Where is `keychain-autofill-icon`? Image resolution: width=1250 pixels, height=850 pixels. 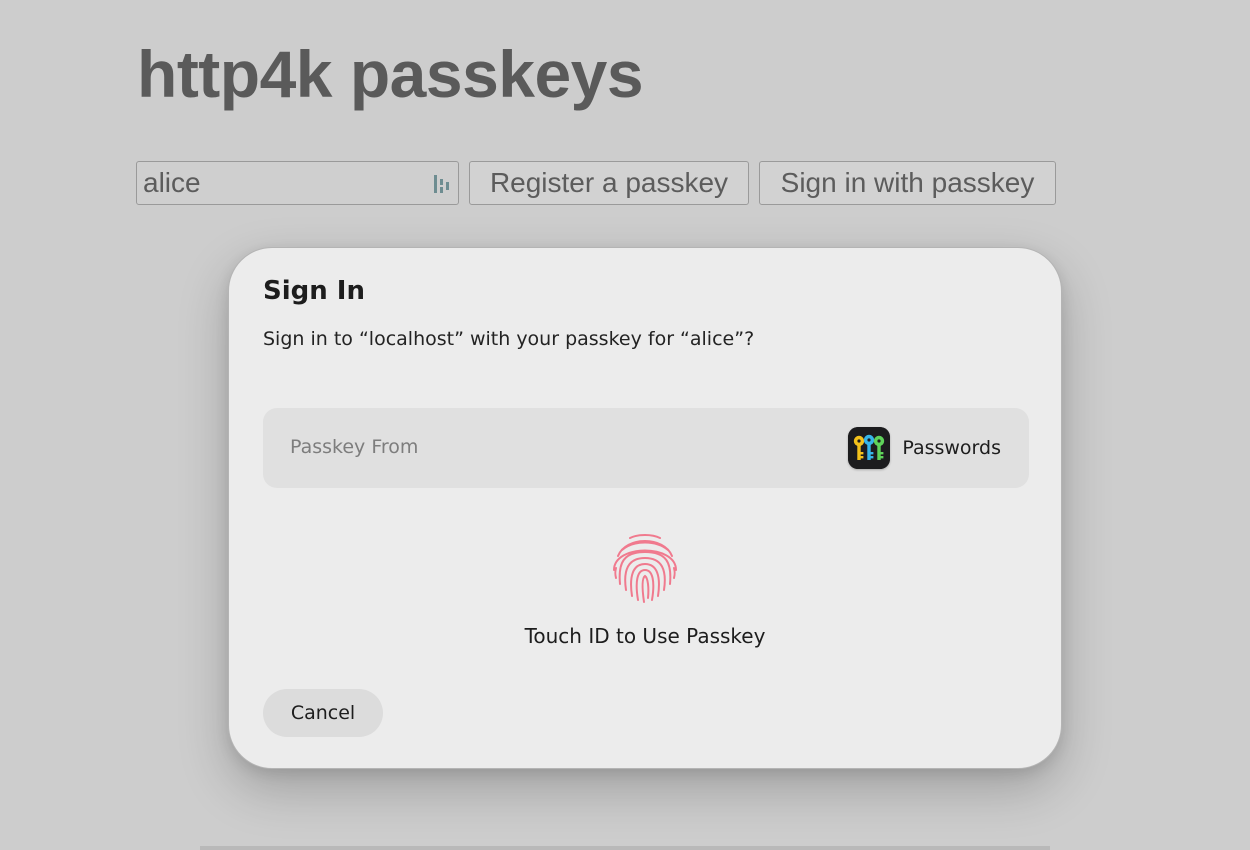 keychain-autofill-icon is located at coordinates (442, 184).